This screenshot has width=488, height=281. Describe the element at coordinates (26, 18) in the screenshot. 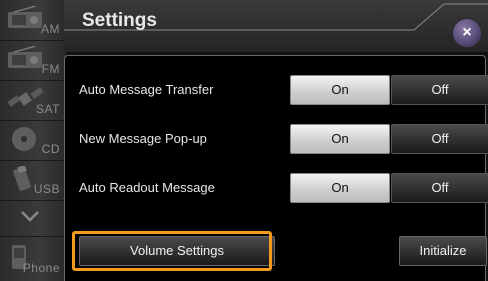

I see `radio-am-icon` at that location.